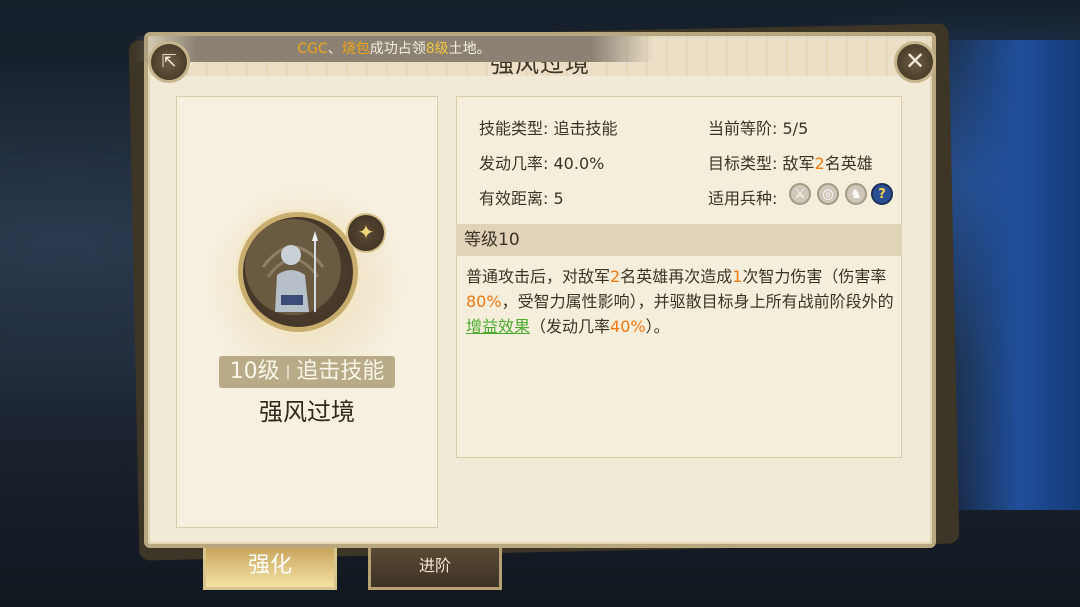  What do you see at coordinates (340, 371) in the screenshot?
I see `skill-type-short: 追击技能` at bounding box center [340, 371].